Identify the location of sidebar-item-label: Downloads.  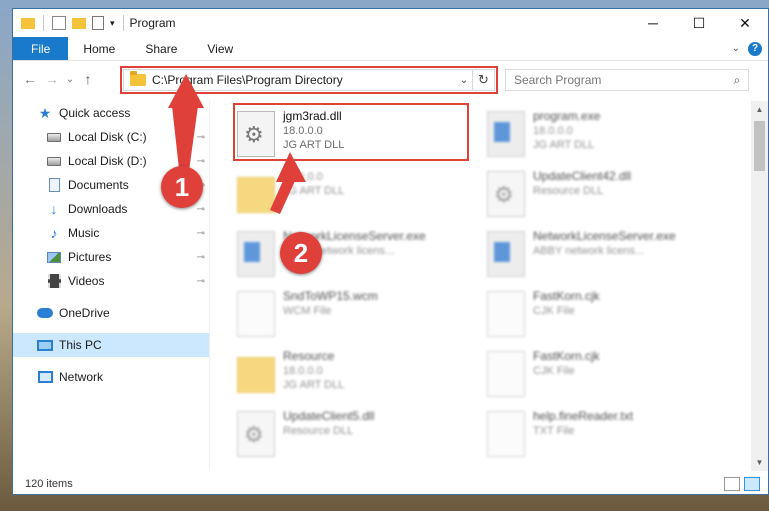
(98, 209).